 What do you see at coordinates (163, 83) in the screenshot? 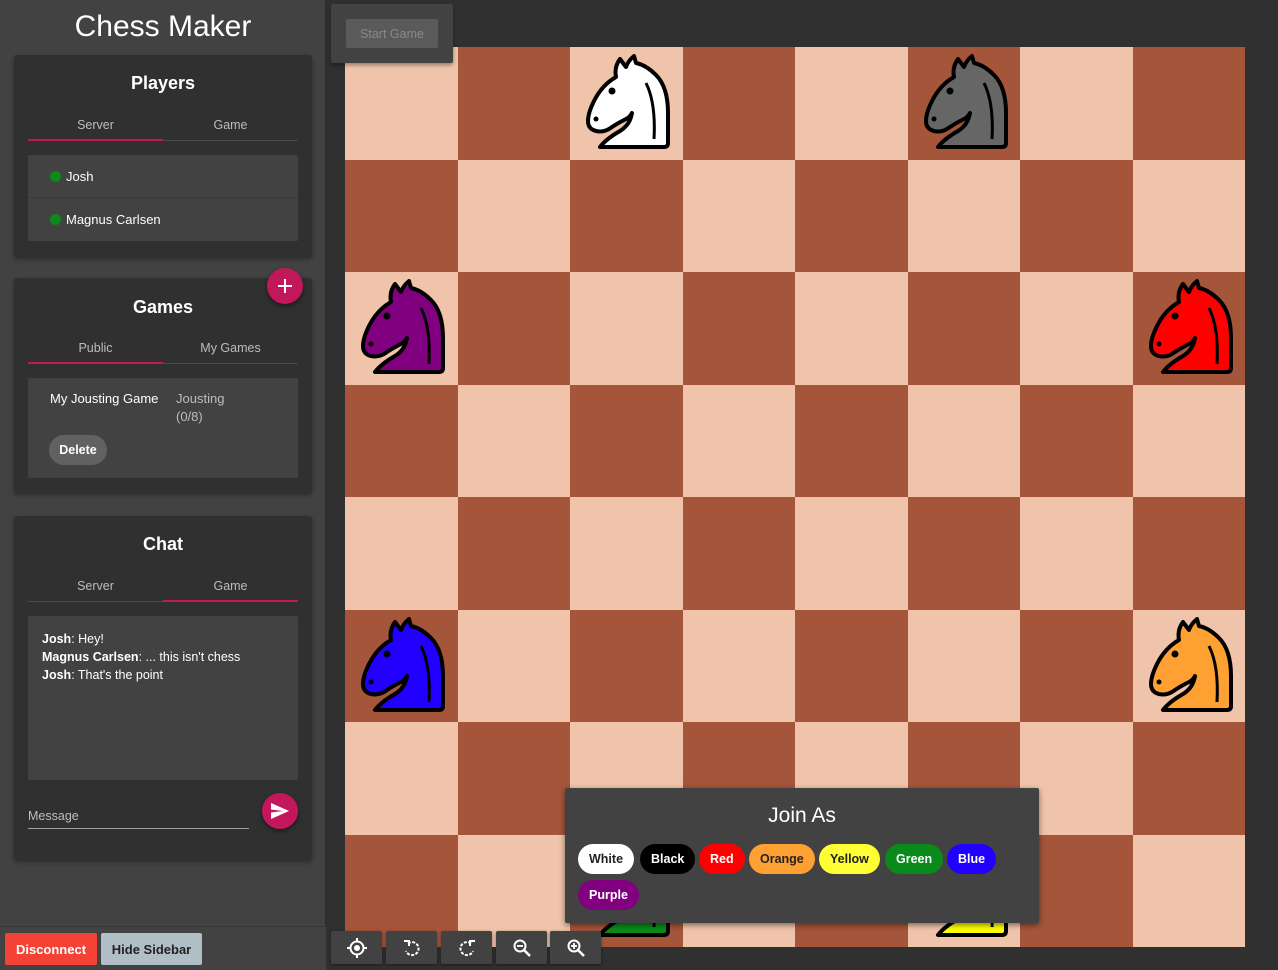
I see `players-title: Players` at bounding box center [163, 83].